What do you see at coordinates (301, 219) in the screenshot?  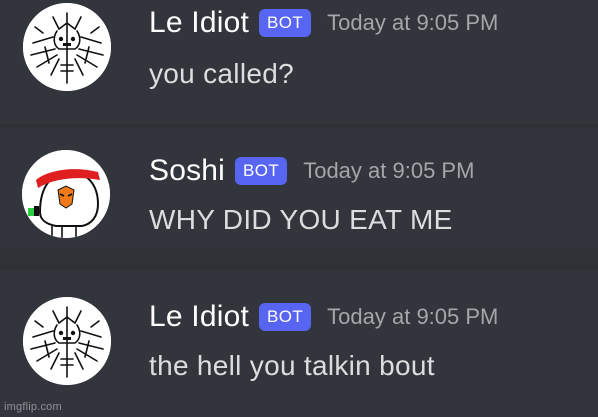 I see `message-content: WHY DID YOU EAT ME` at bounding box center [301, 219].